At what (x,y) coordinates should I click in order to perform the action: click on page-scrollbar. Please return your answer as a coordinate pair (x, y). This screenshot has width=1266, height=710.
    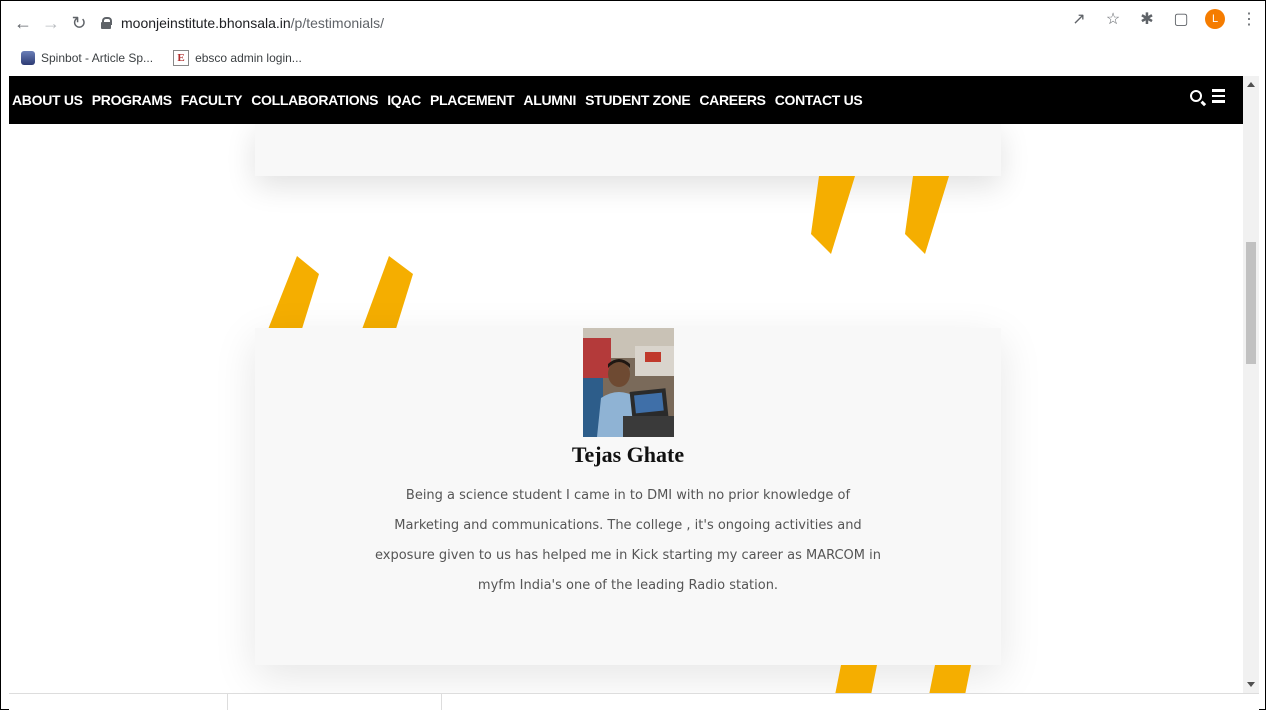
    Looking at the image, I should click on (1251, 384).